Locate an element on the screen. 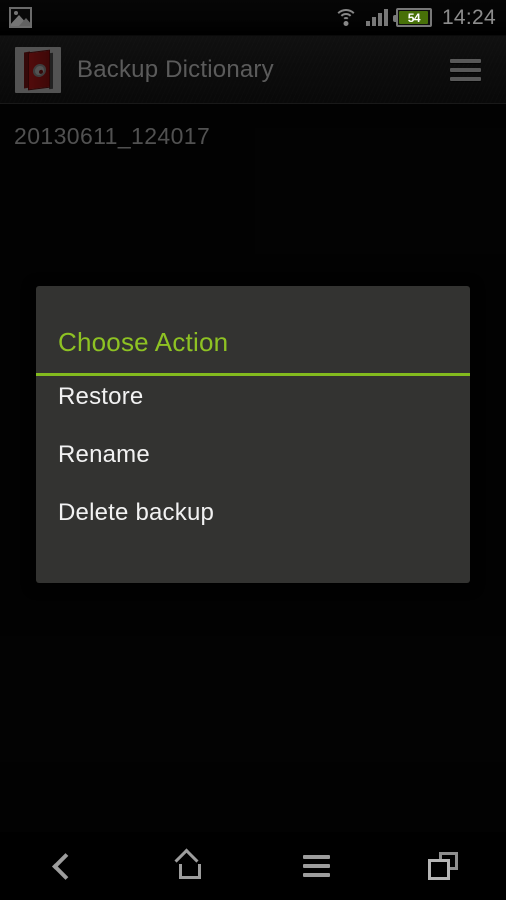 The image size is (506, 900). back-chevron-icon is located at coordinates (66, 866).